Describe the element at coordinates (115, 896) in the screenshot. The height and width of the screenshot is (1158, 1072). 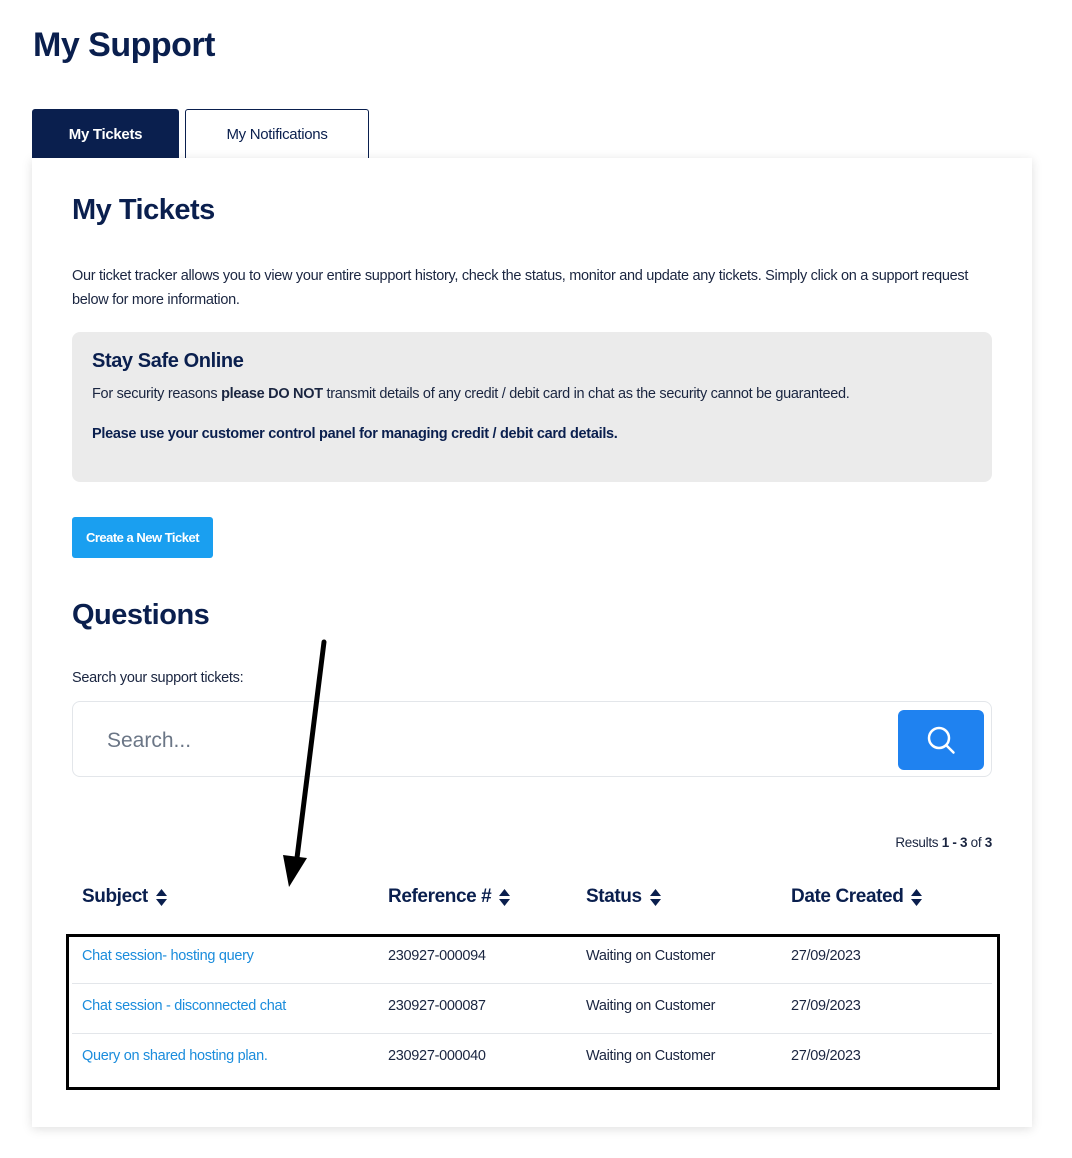
I see `column-label: Subject` at that location.